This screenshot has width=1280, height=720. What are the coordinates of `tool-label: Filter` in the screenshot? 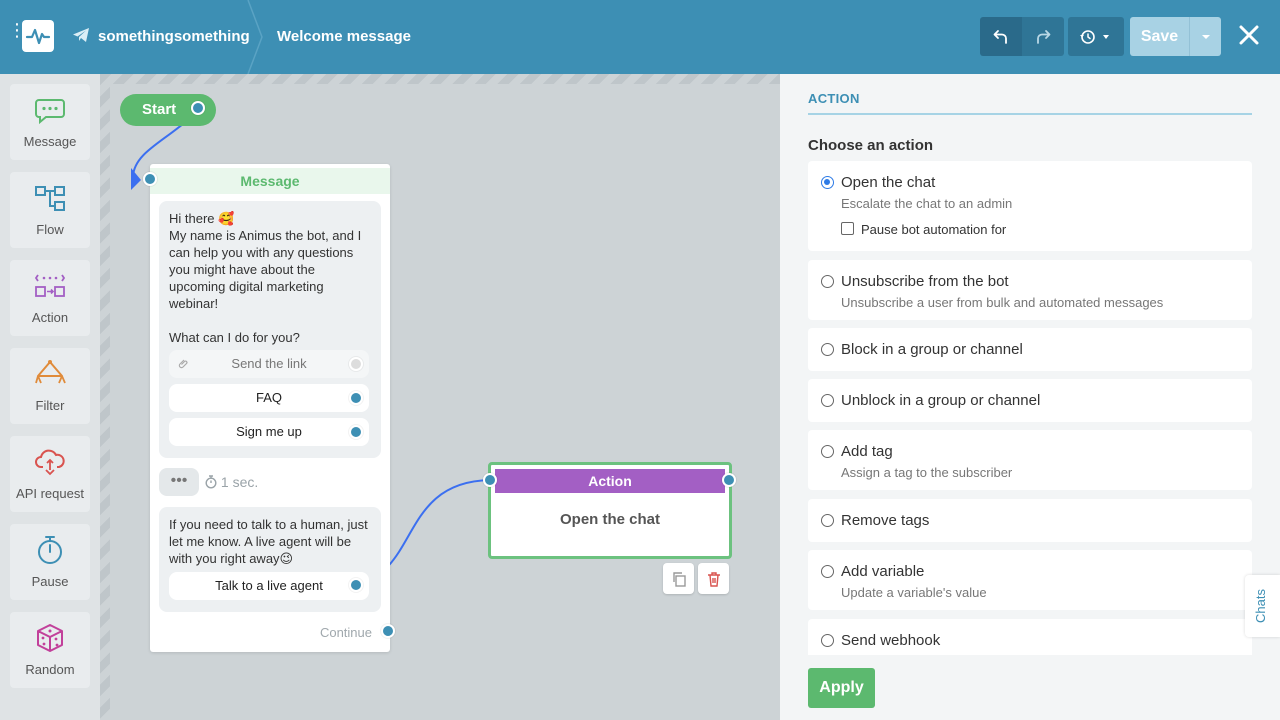 It's located at (50, 405).